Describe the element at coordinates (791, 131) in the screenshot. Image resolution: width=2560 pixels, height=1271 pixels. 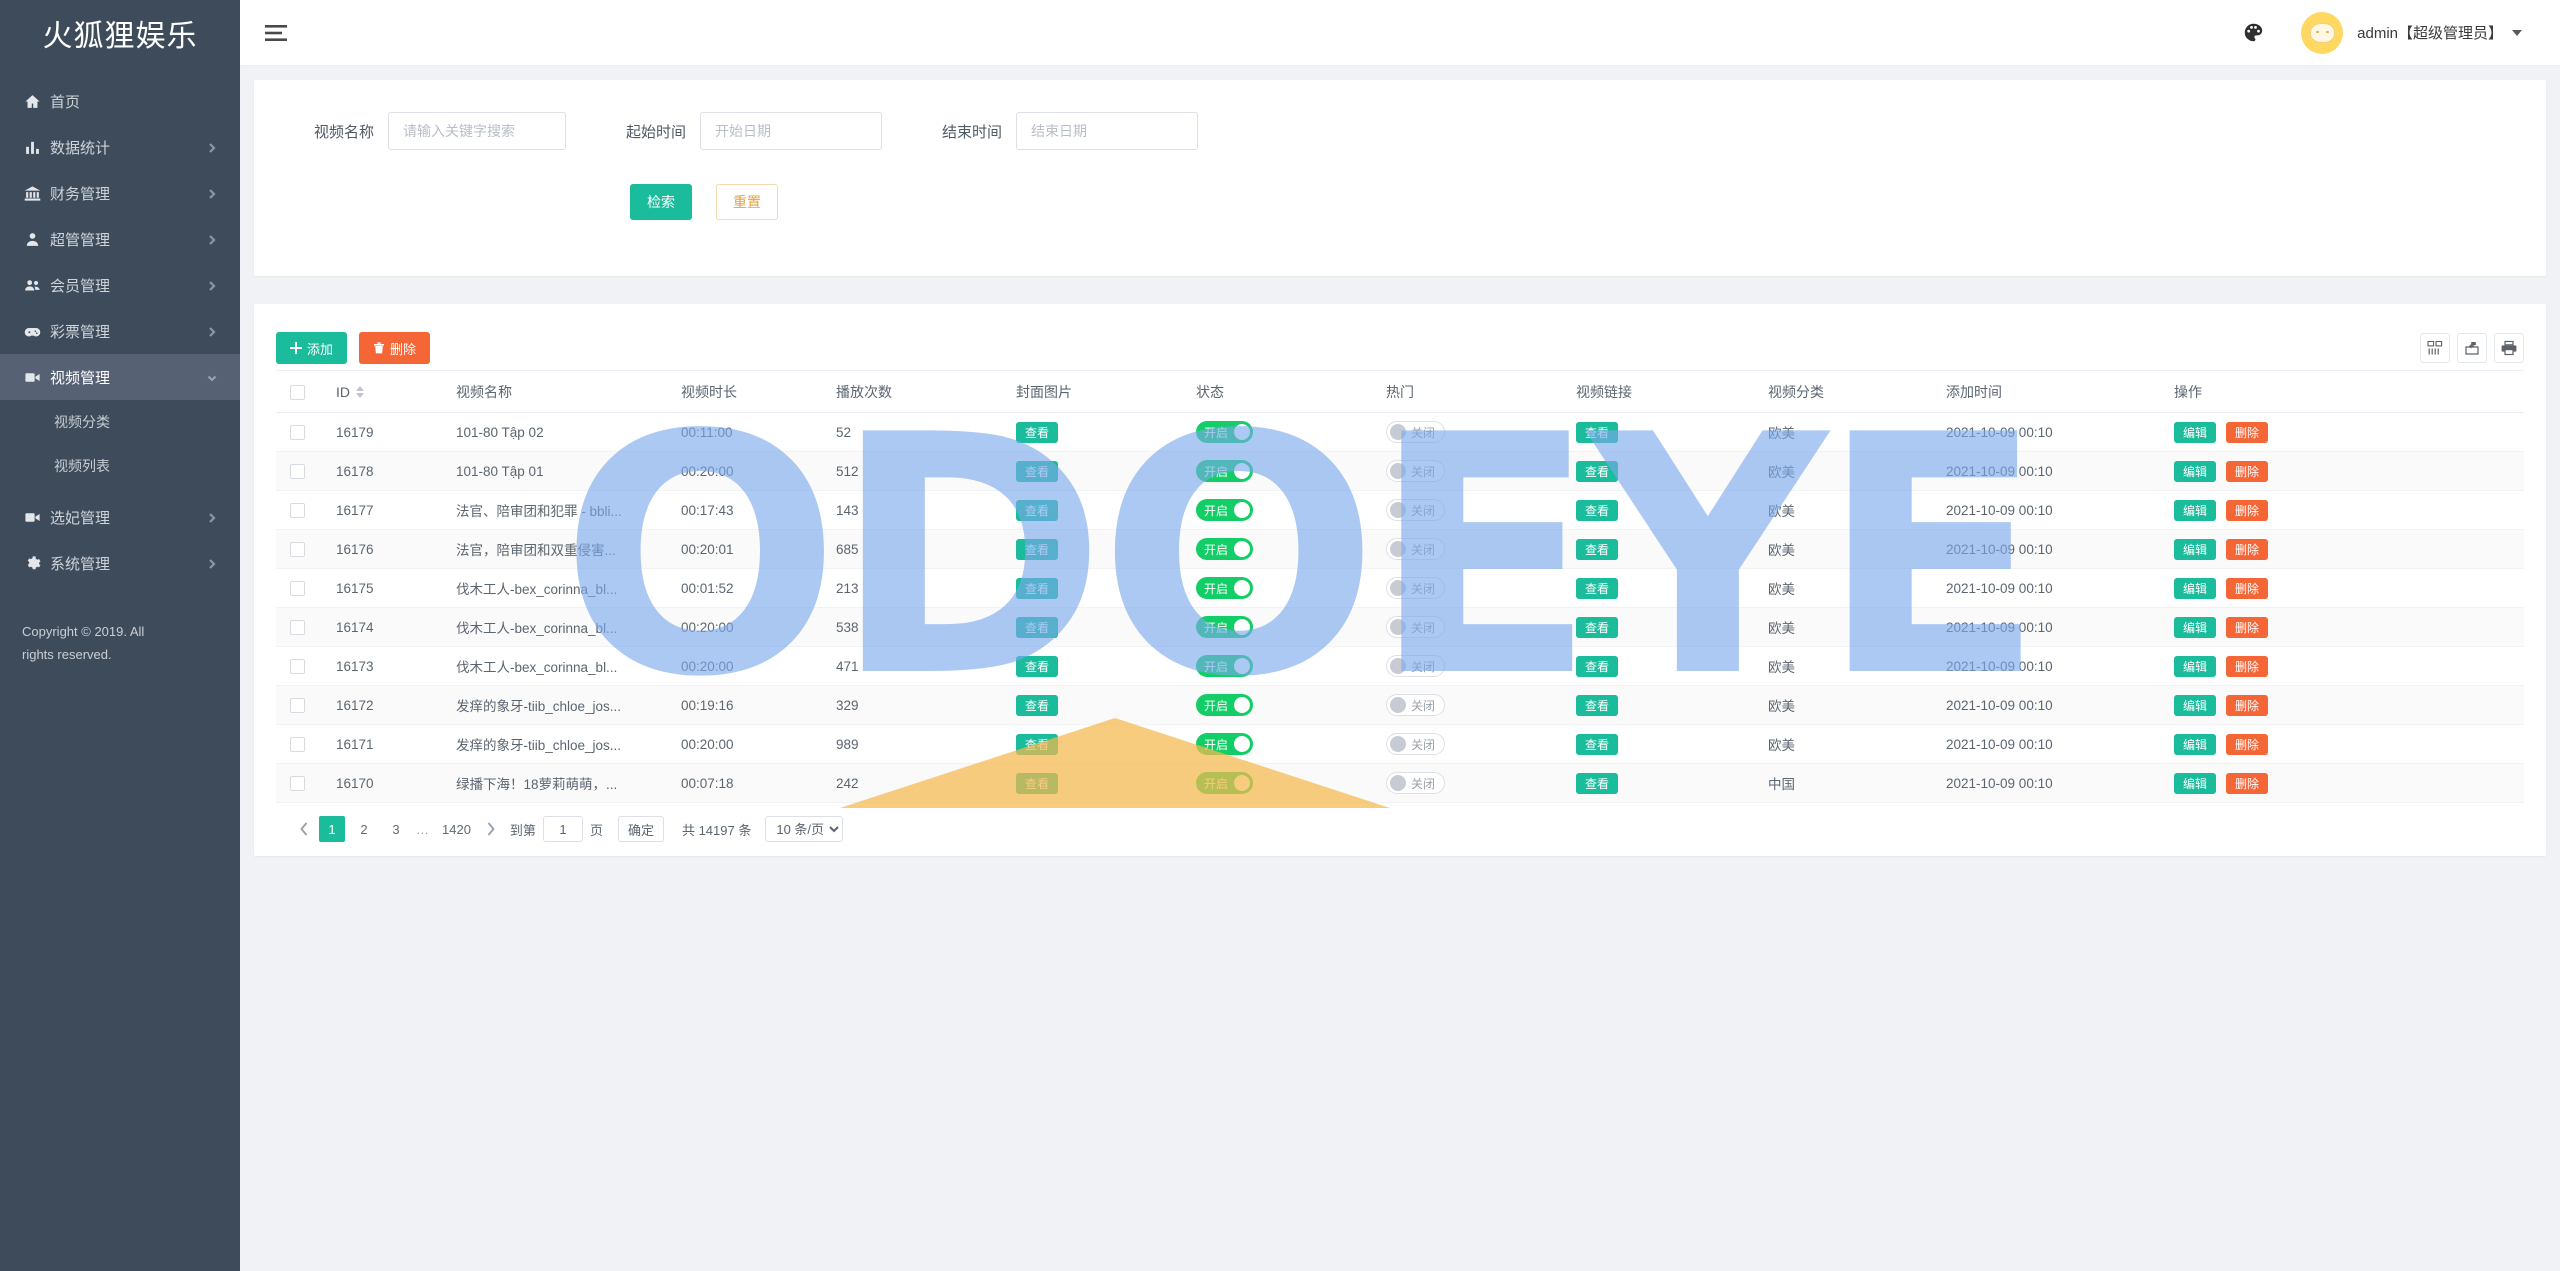
I see `start-date-input` at that location.